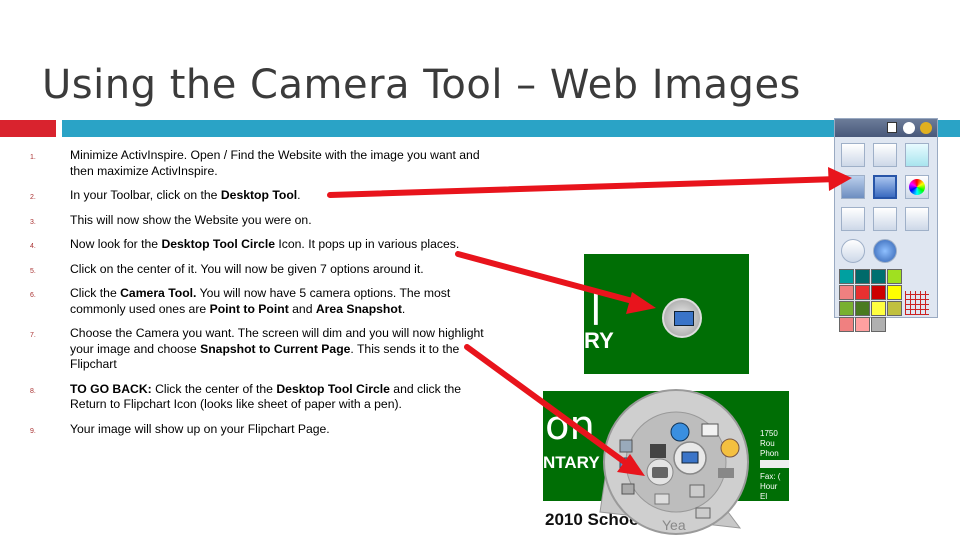  Describe the element at coordinates (710, 430) in the screenshot. I see `return-to-flipchart-icon` at that location.